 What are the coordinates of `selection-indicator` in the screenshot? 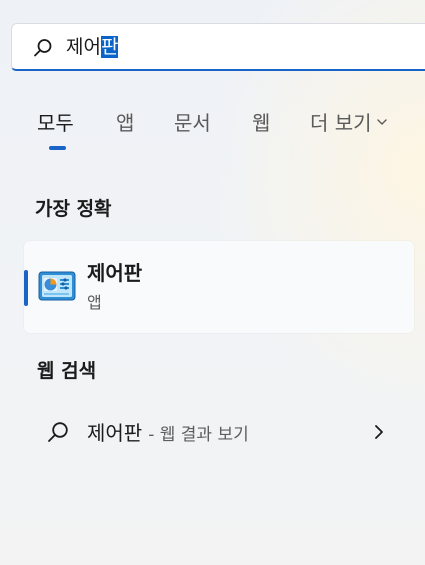 It's located at (26, 288).